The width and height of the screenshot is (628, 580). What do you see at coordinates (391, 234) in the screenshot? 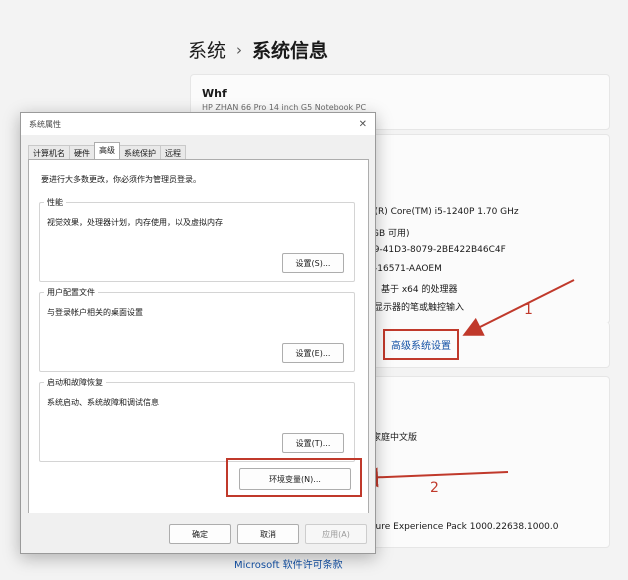
I see `spec-ram: GB 可用)` at bounding box center [391, 234].